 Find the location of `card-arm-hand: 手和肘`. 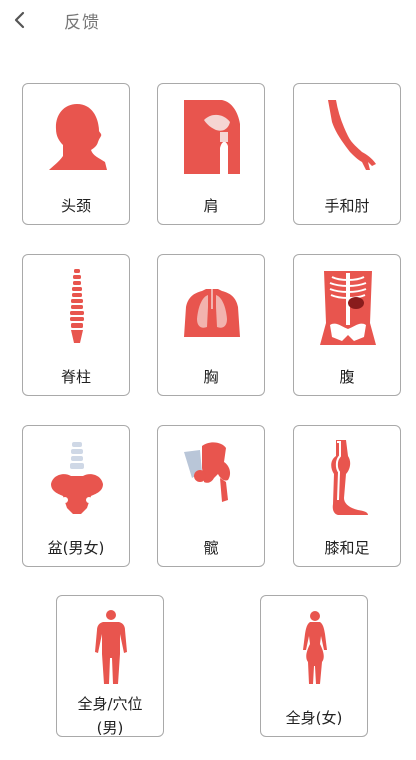

card-arm-hand: 手和肘 is located at coordinates (347, 154).